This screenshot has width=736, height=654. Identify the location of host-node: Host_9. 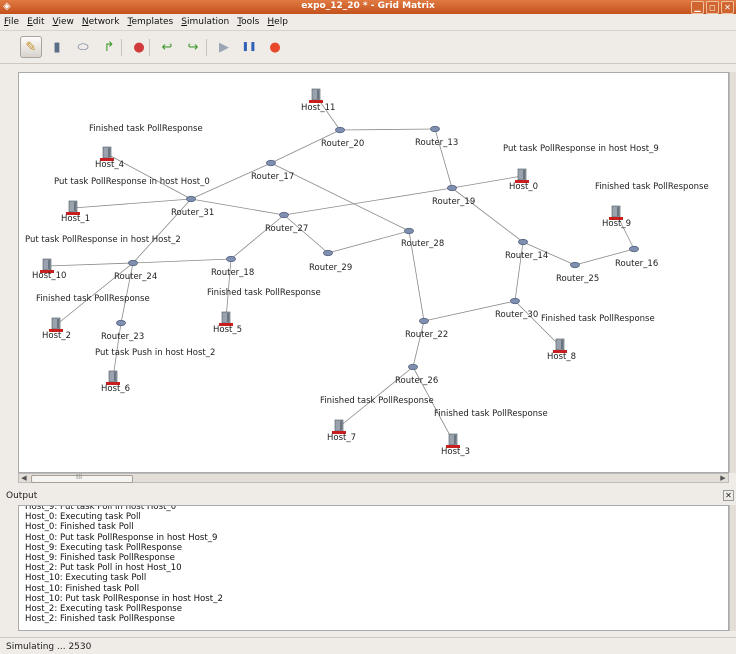
(616, 217).